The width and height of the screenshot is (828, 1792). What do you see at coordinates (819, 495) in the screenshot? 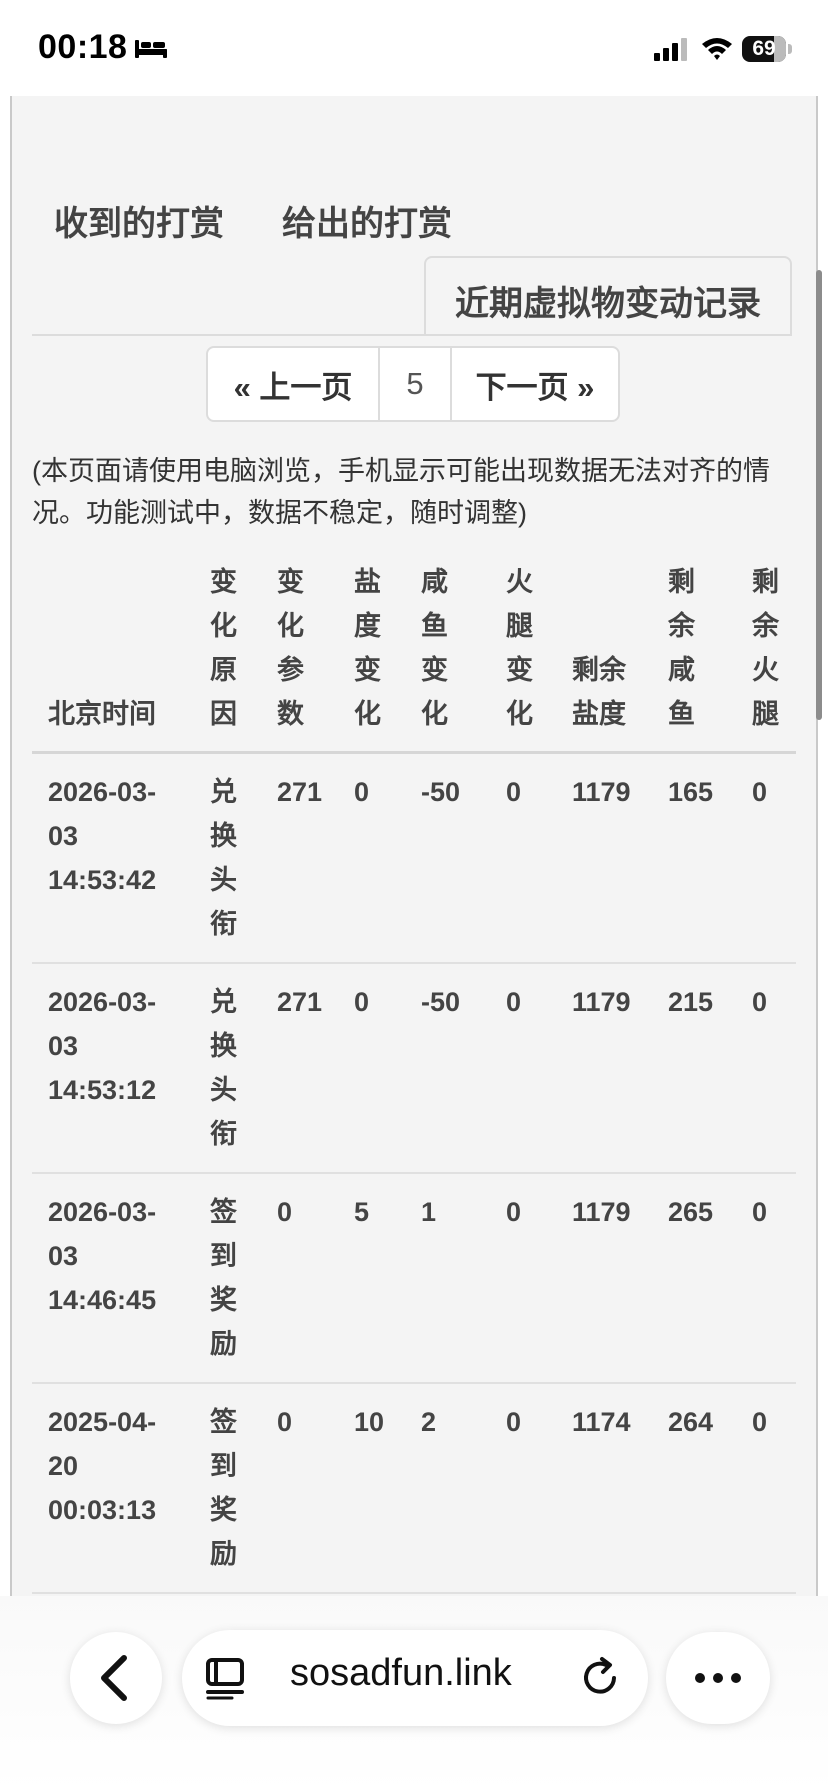
I see `scrollbar-thumb` at bounding box center [819, 495].